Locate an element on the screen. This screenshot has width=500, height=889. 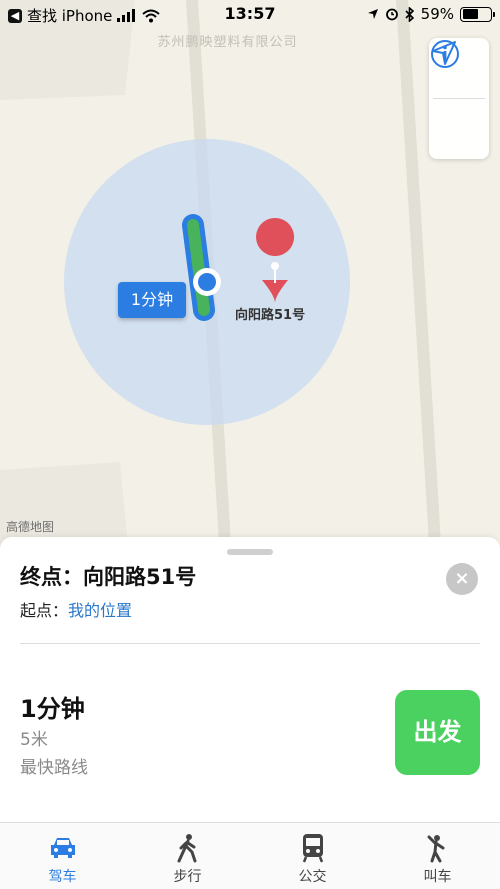
location-services-icon is located at coordinates (372, 14).